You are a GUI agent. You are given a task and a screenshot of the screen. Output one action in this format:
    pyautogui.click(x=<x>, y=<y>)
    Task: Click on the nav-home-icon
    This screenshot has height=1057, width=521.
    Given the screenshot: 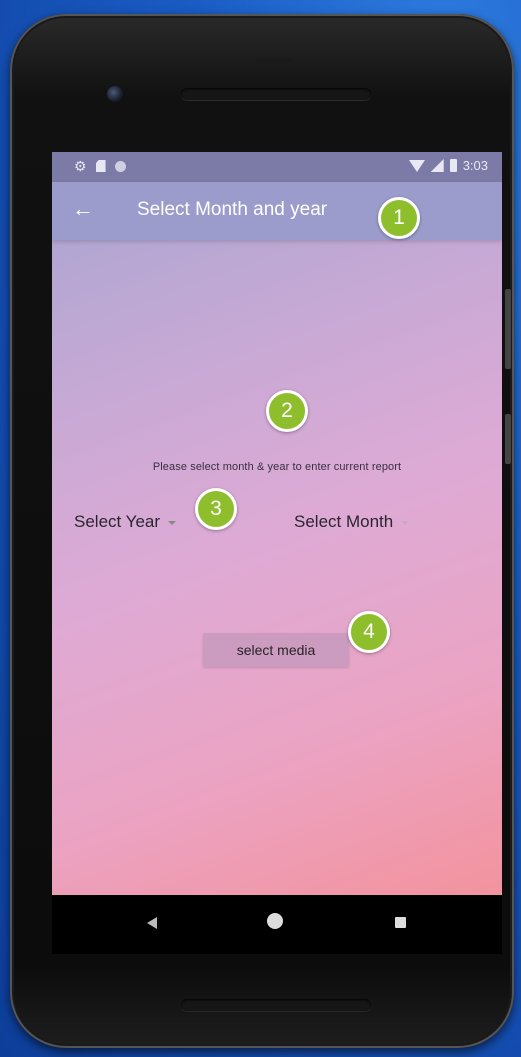 What is the action you would take?
    pyautogui.click(x=275, y=921)
    